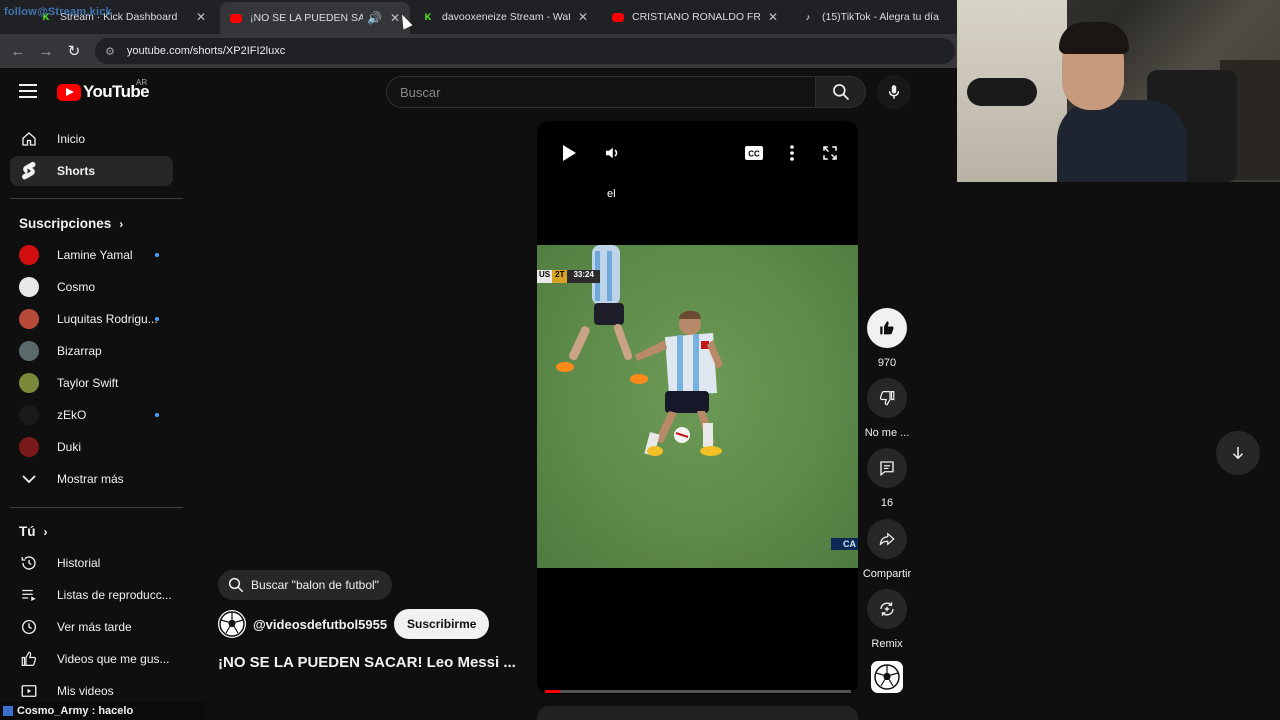 This screenshot has width=1280, height=720. Describe the element at coordinates (29, 595) in the screenshot. I see `playlist-icon` at that location.